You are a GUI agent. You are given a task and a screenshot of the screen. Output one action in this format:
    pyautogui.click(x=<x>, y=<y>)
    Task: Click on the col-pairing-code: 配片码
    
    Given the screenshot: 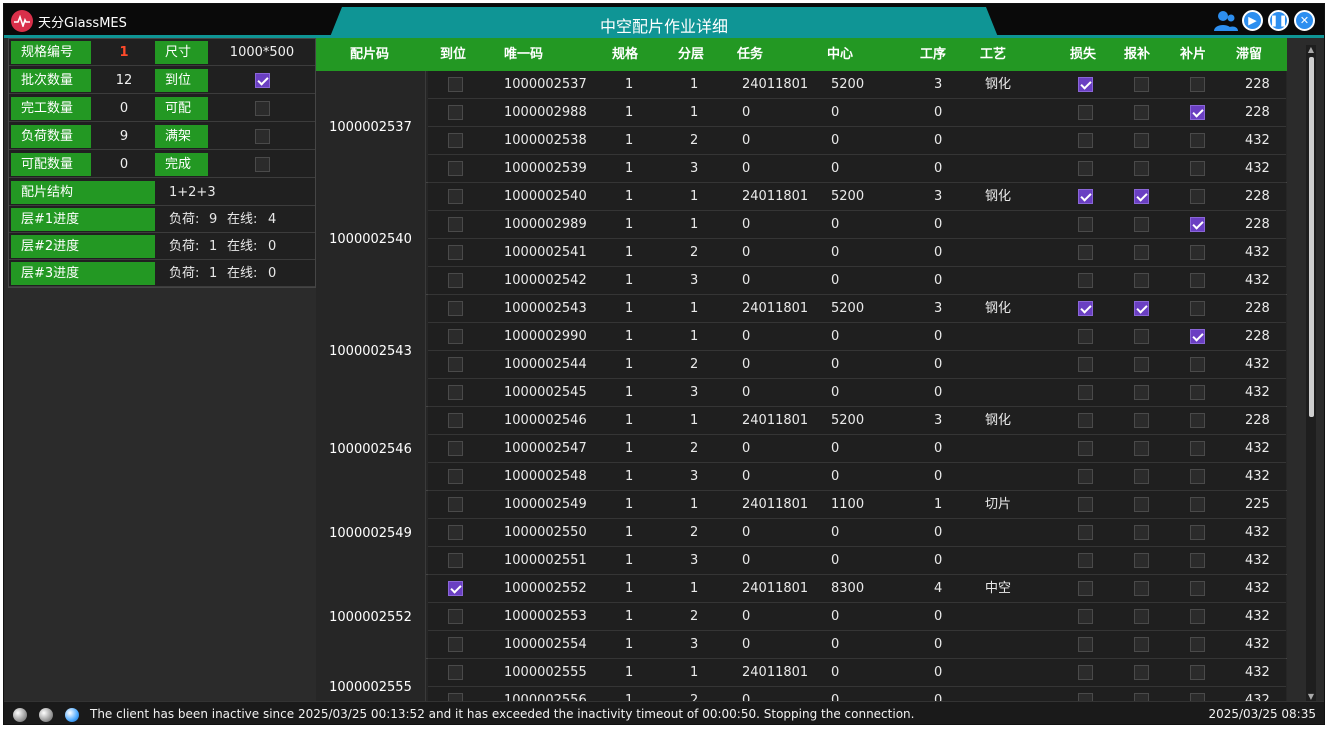 What is the action you would take?
    pyautogui.click(x=369, y=54)
    